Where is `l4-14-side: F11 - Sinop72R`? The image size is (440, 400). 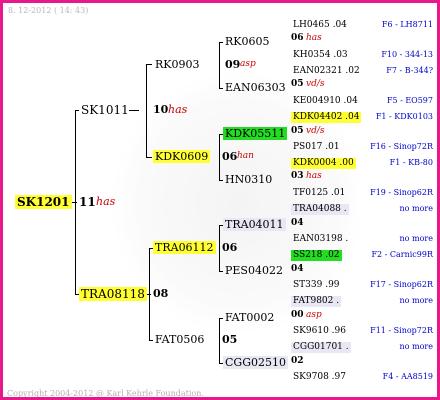
l4-14-side: F11 - Sinop72R is located at coordinates (401, 331).